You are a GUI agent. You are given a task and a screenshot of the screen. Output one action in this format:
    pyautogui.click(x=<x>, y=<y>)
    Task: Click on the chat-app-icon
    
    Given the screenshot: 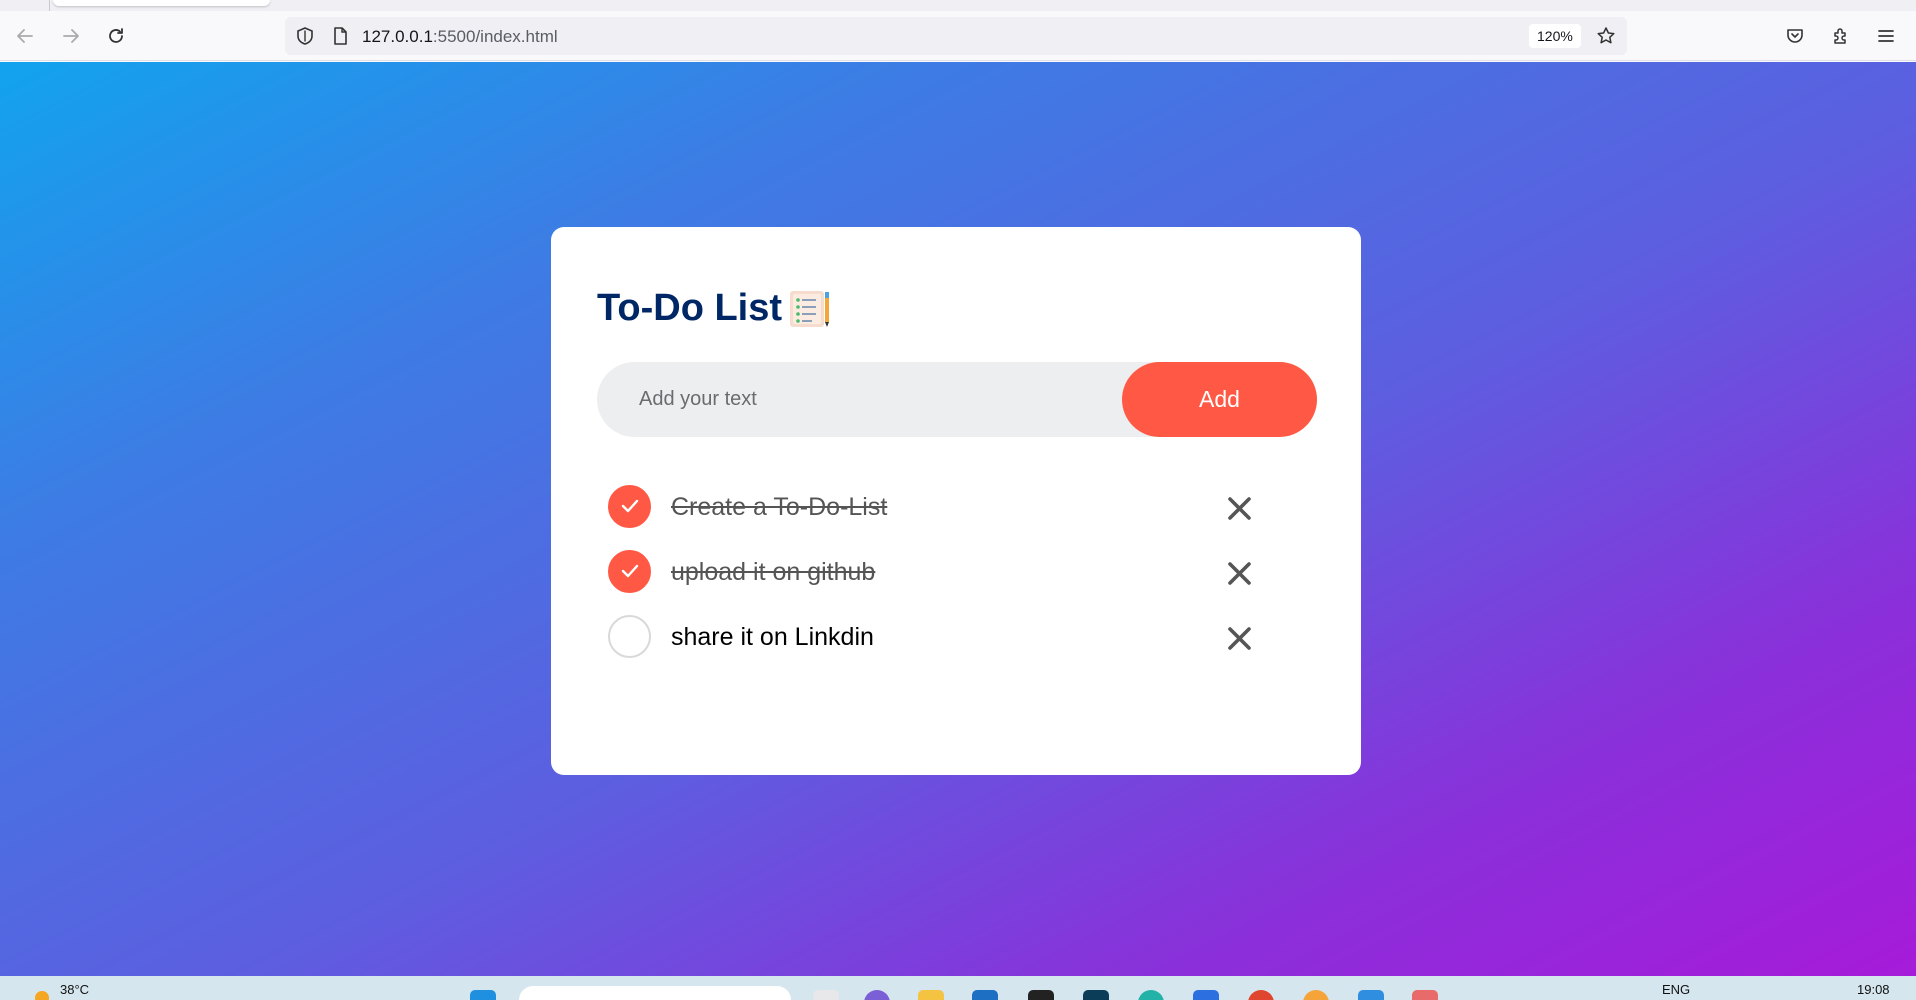 What is the action you would take?
    pyautogui.click(x=877, y=995)
    